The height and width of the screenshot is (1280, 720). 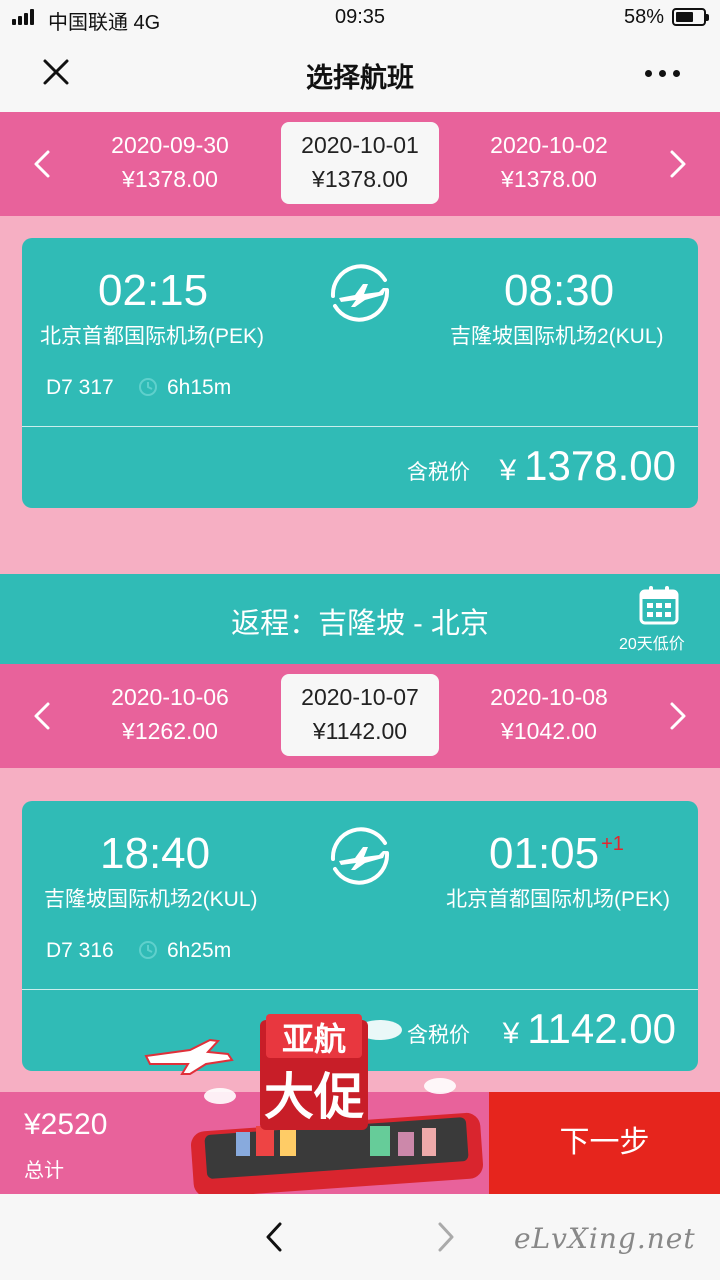 I want to click on clock-label: 09:35, so click(x=360, y=17).